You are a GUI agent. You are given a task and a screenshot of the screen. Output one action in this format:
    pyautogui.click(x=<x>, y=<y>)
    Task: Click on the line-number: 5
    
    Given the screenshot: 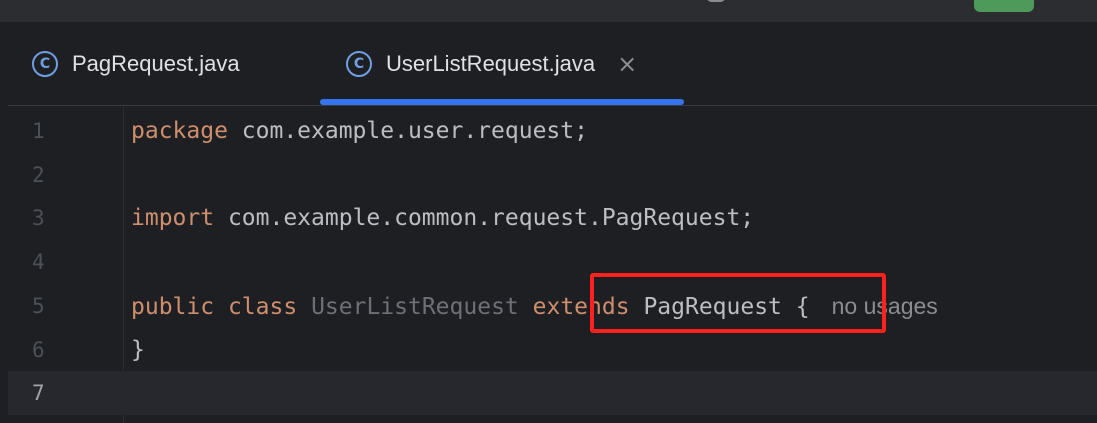 What is the action you would take?
    pyautogui.click(x=38, y=306)
    